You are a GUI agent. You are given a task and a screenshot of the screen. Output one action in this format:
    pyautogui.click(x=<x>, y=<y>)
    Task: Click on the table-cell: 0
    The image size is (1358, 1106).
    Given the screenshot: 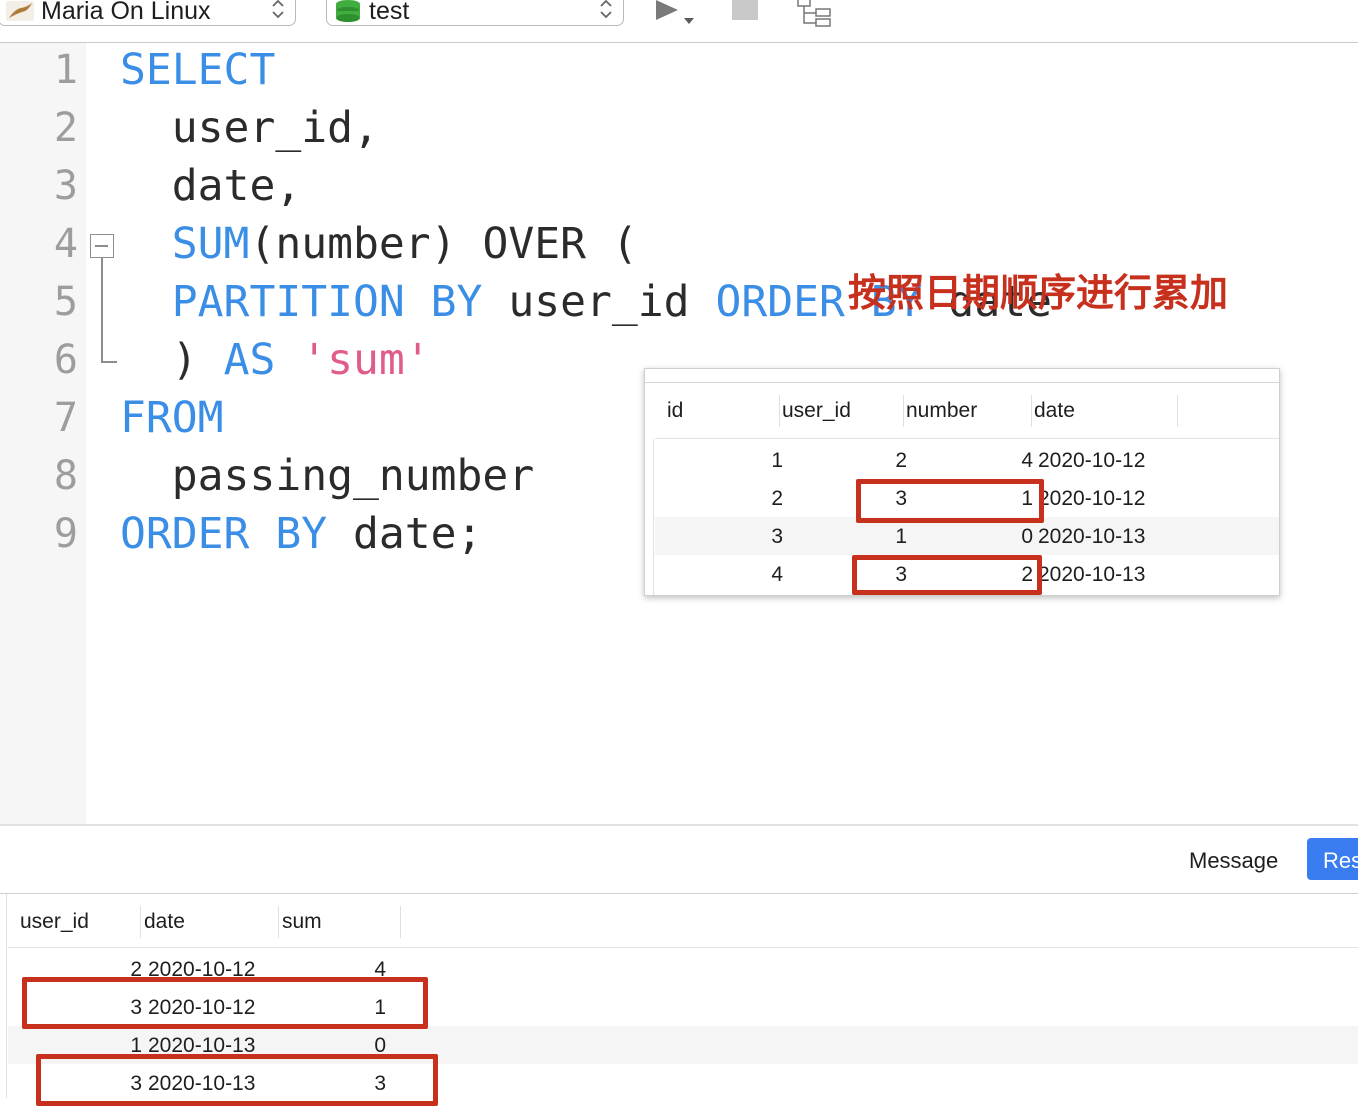 What is the action you would take?
    pyautogui.click(x=1027, y=537)
    